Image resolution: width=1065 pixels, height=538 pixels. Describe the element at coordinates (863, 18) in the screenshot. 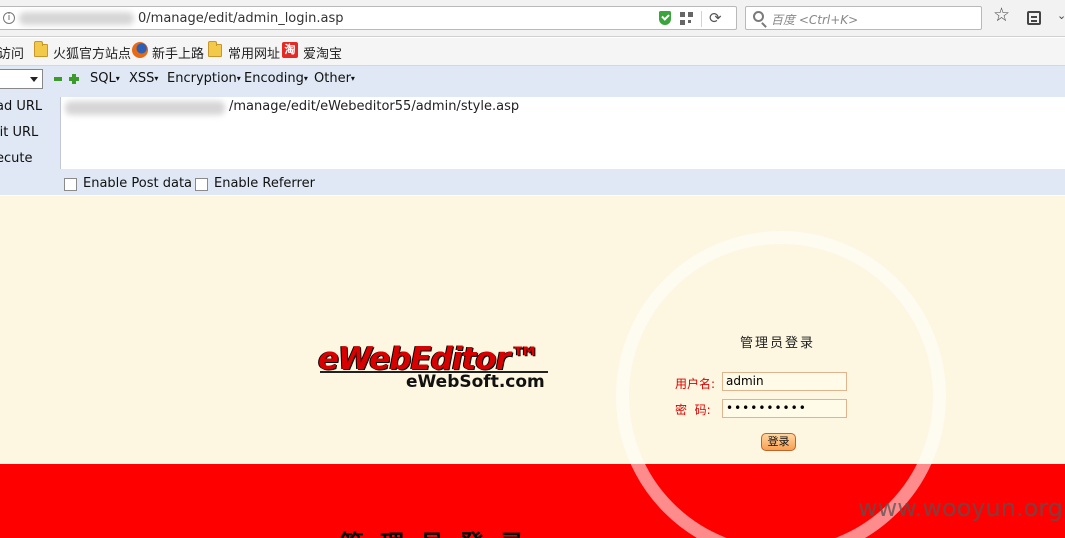

I see `search-box: 百度 <Ctrl+K>` at that location.